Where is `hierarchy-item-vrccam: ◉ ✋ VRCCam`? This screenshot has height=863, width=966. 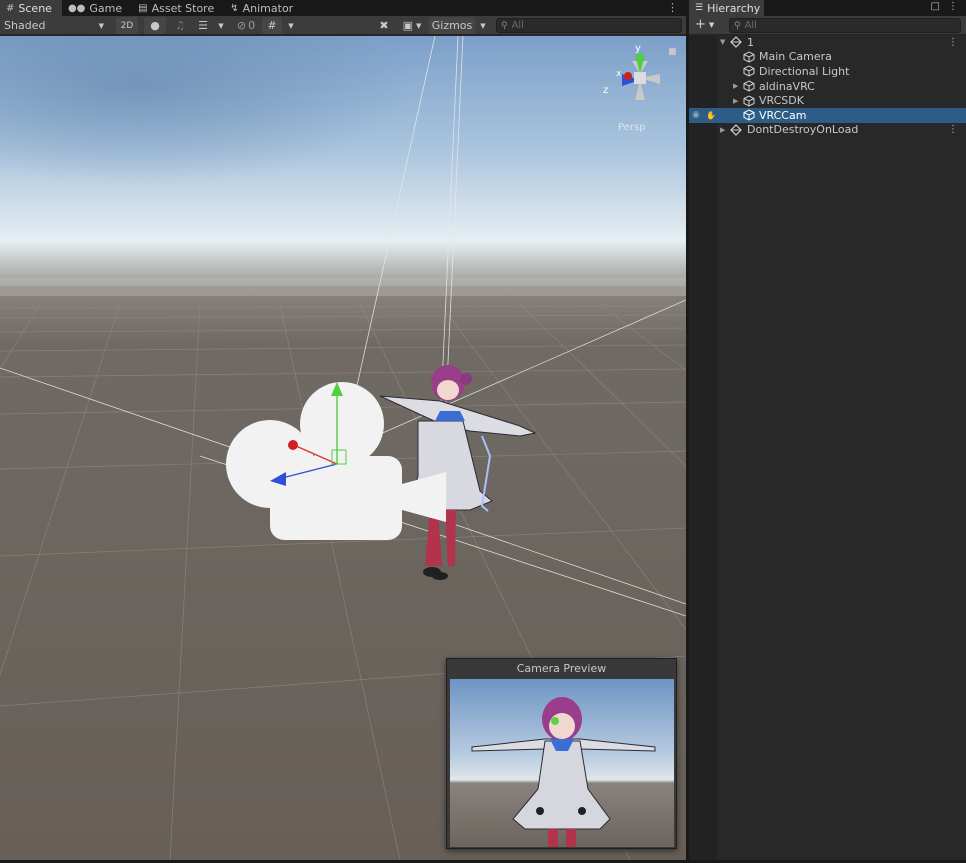 hierarchy-item-vrccam: ◉ ✋ VRCCam is located at coordinates (827, 115).